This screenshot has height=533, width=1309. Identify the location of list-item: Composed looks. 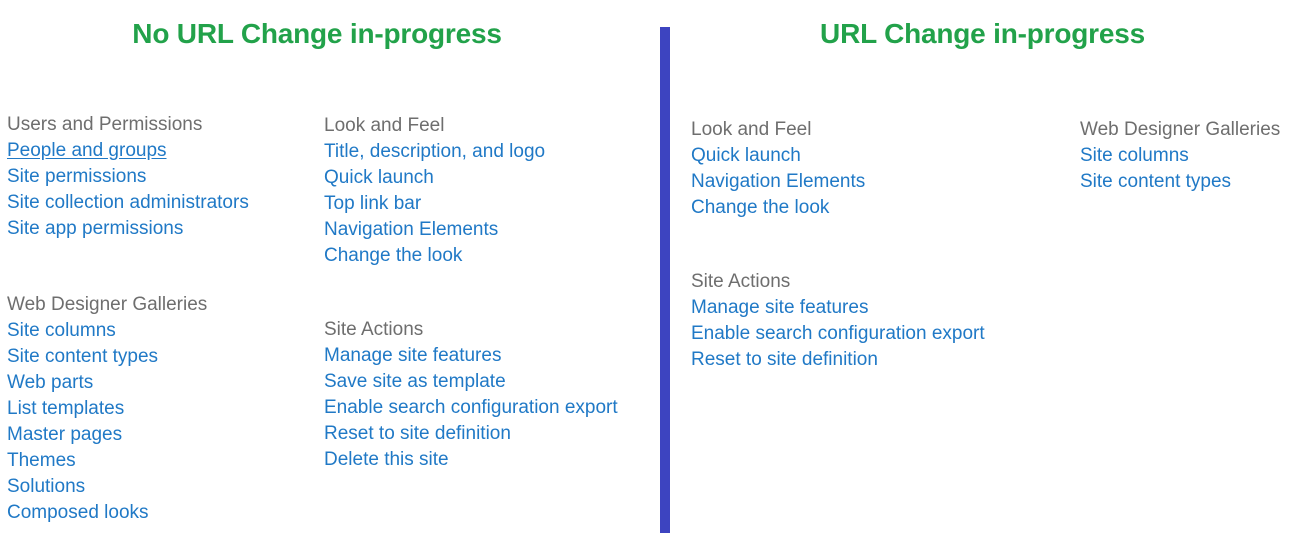
(165, 513).